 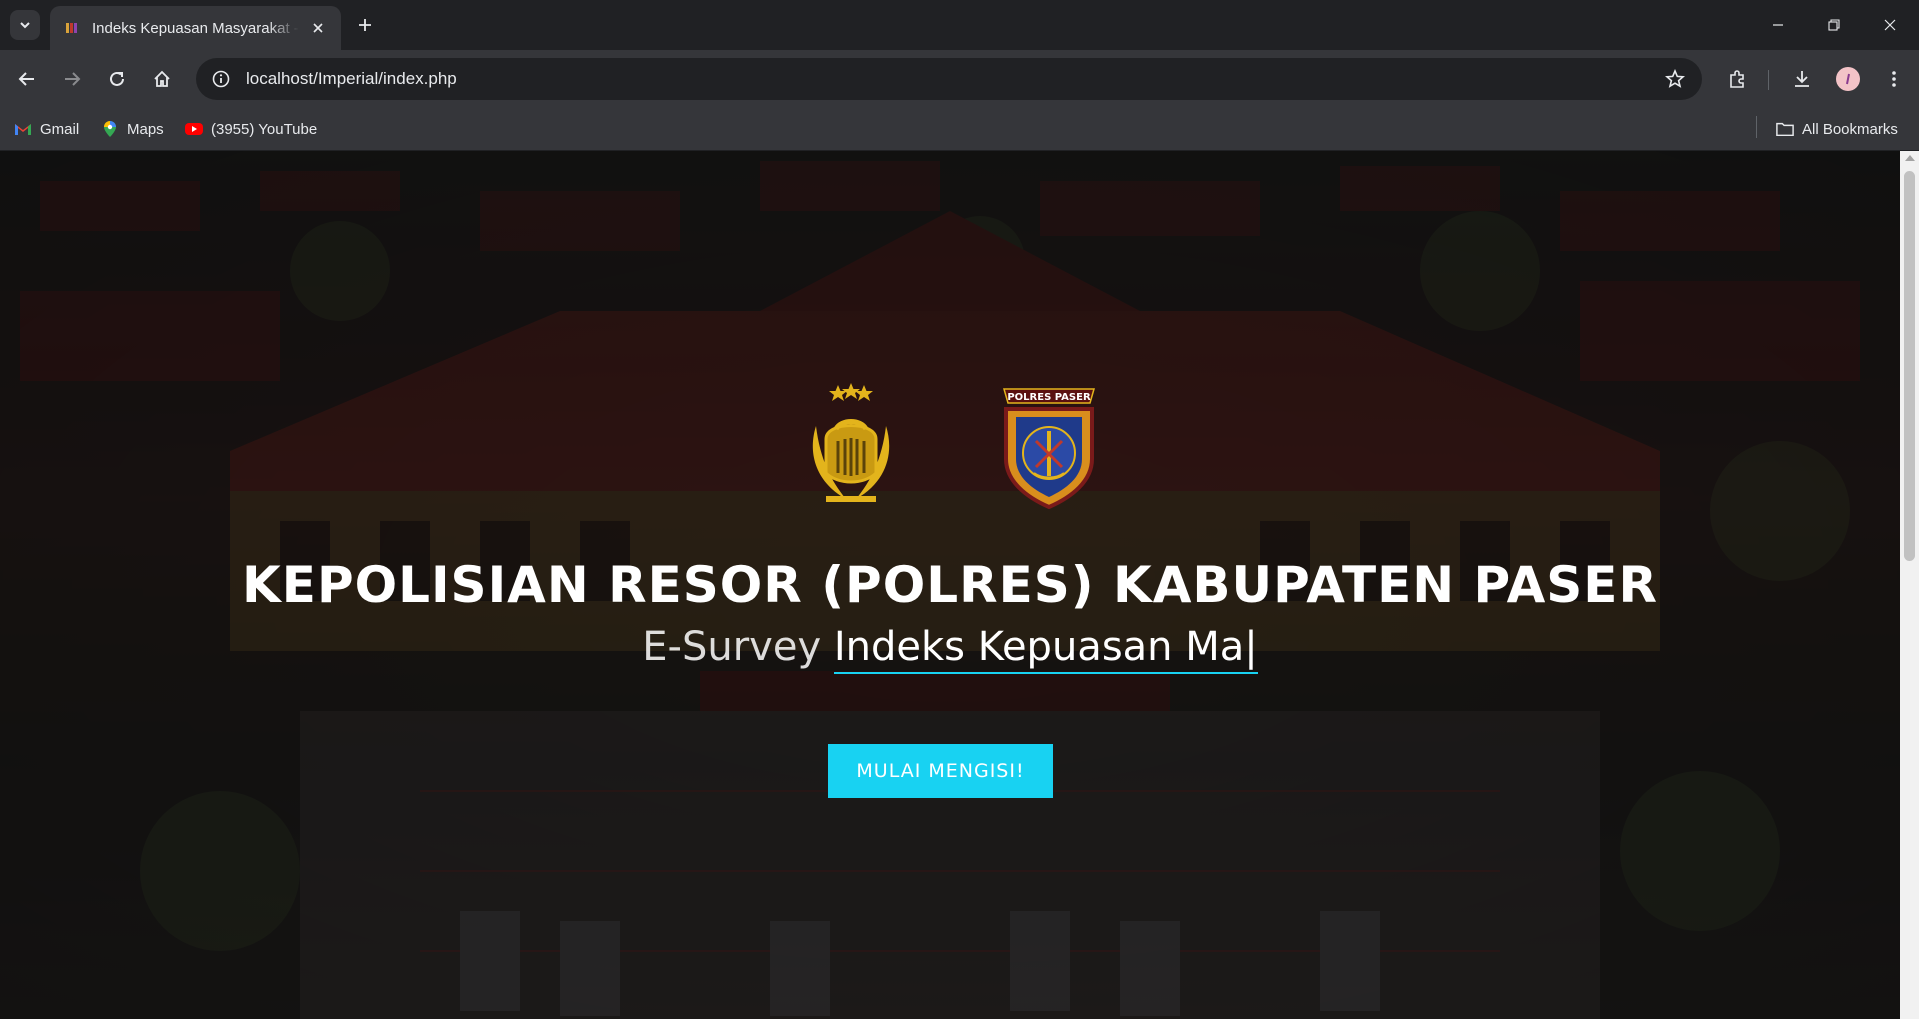 What do you see at coordinates (1909, 366) in the screenshot?
I see `scrollbar-thumb` at bounding box center [1909, 366].